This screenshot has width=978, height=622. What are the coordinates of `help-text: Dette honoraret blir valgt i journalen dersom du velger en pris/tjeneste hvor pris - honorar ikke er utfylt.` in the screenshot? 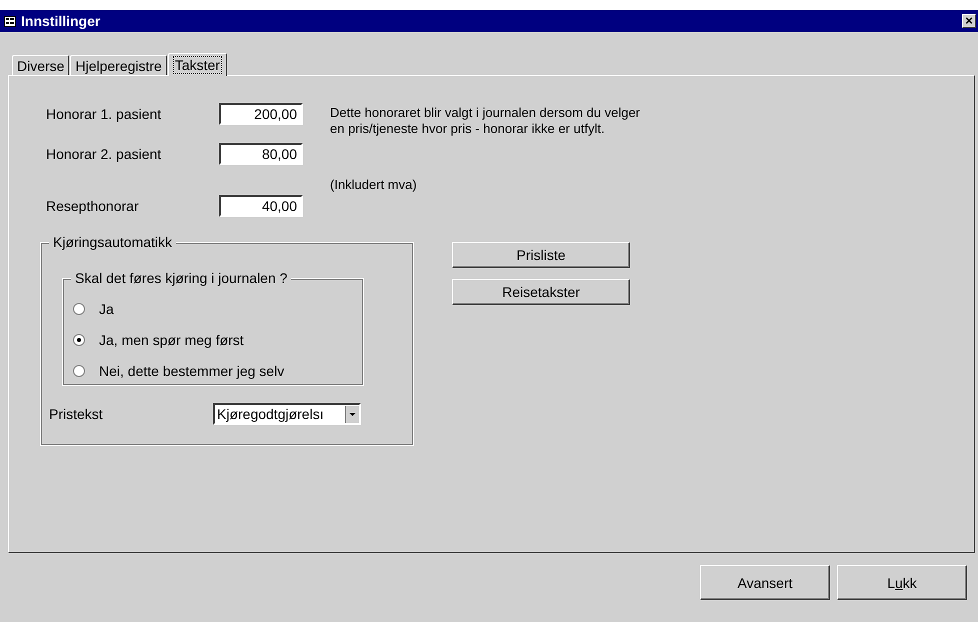 It's located at (485, 121).